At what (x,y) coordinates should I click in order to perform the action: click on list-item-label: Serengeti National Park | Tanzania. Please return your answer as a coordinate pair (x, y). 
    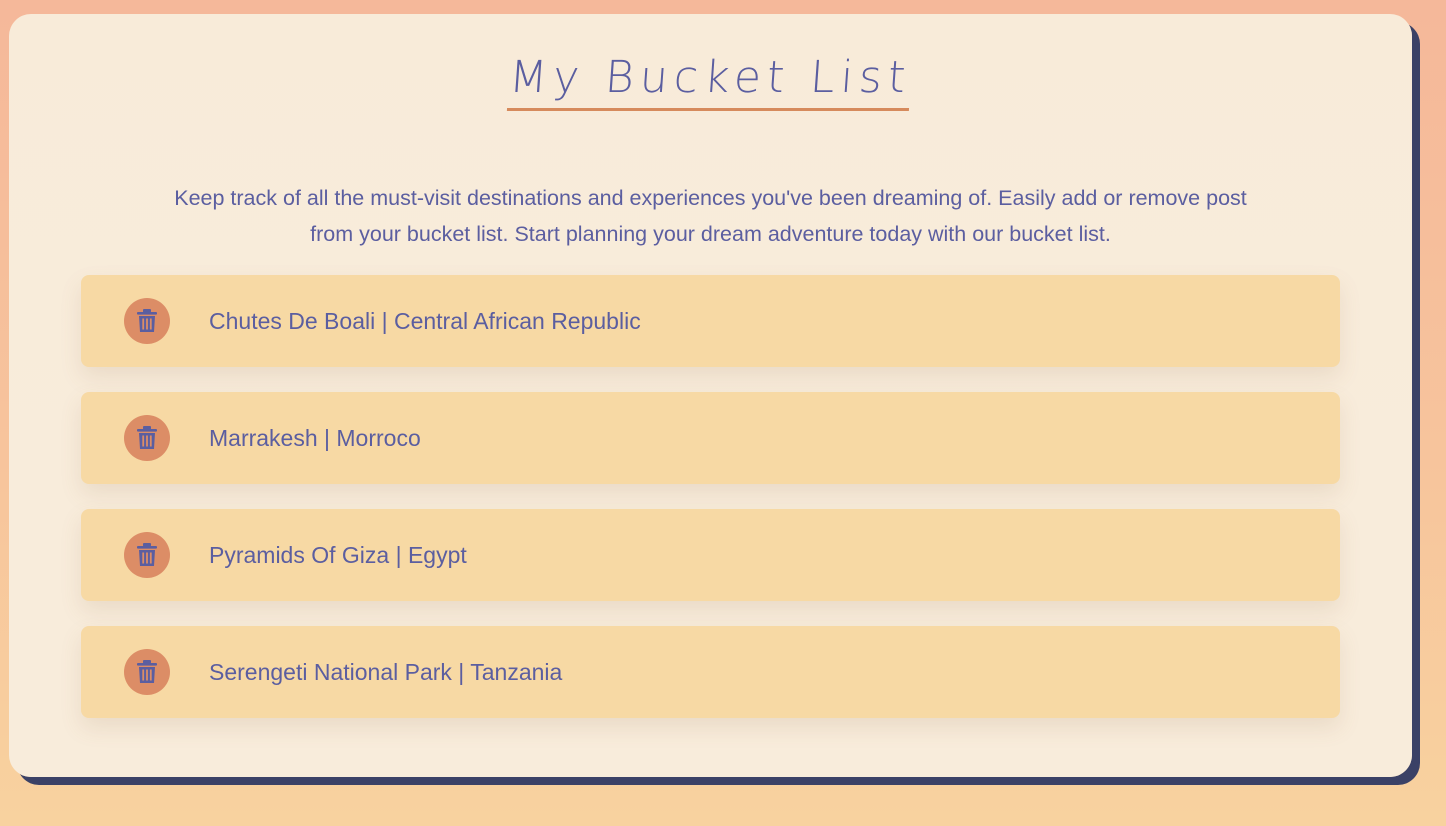
    Looking at the image, I should click on (386, 672).